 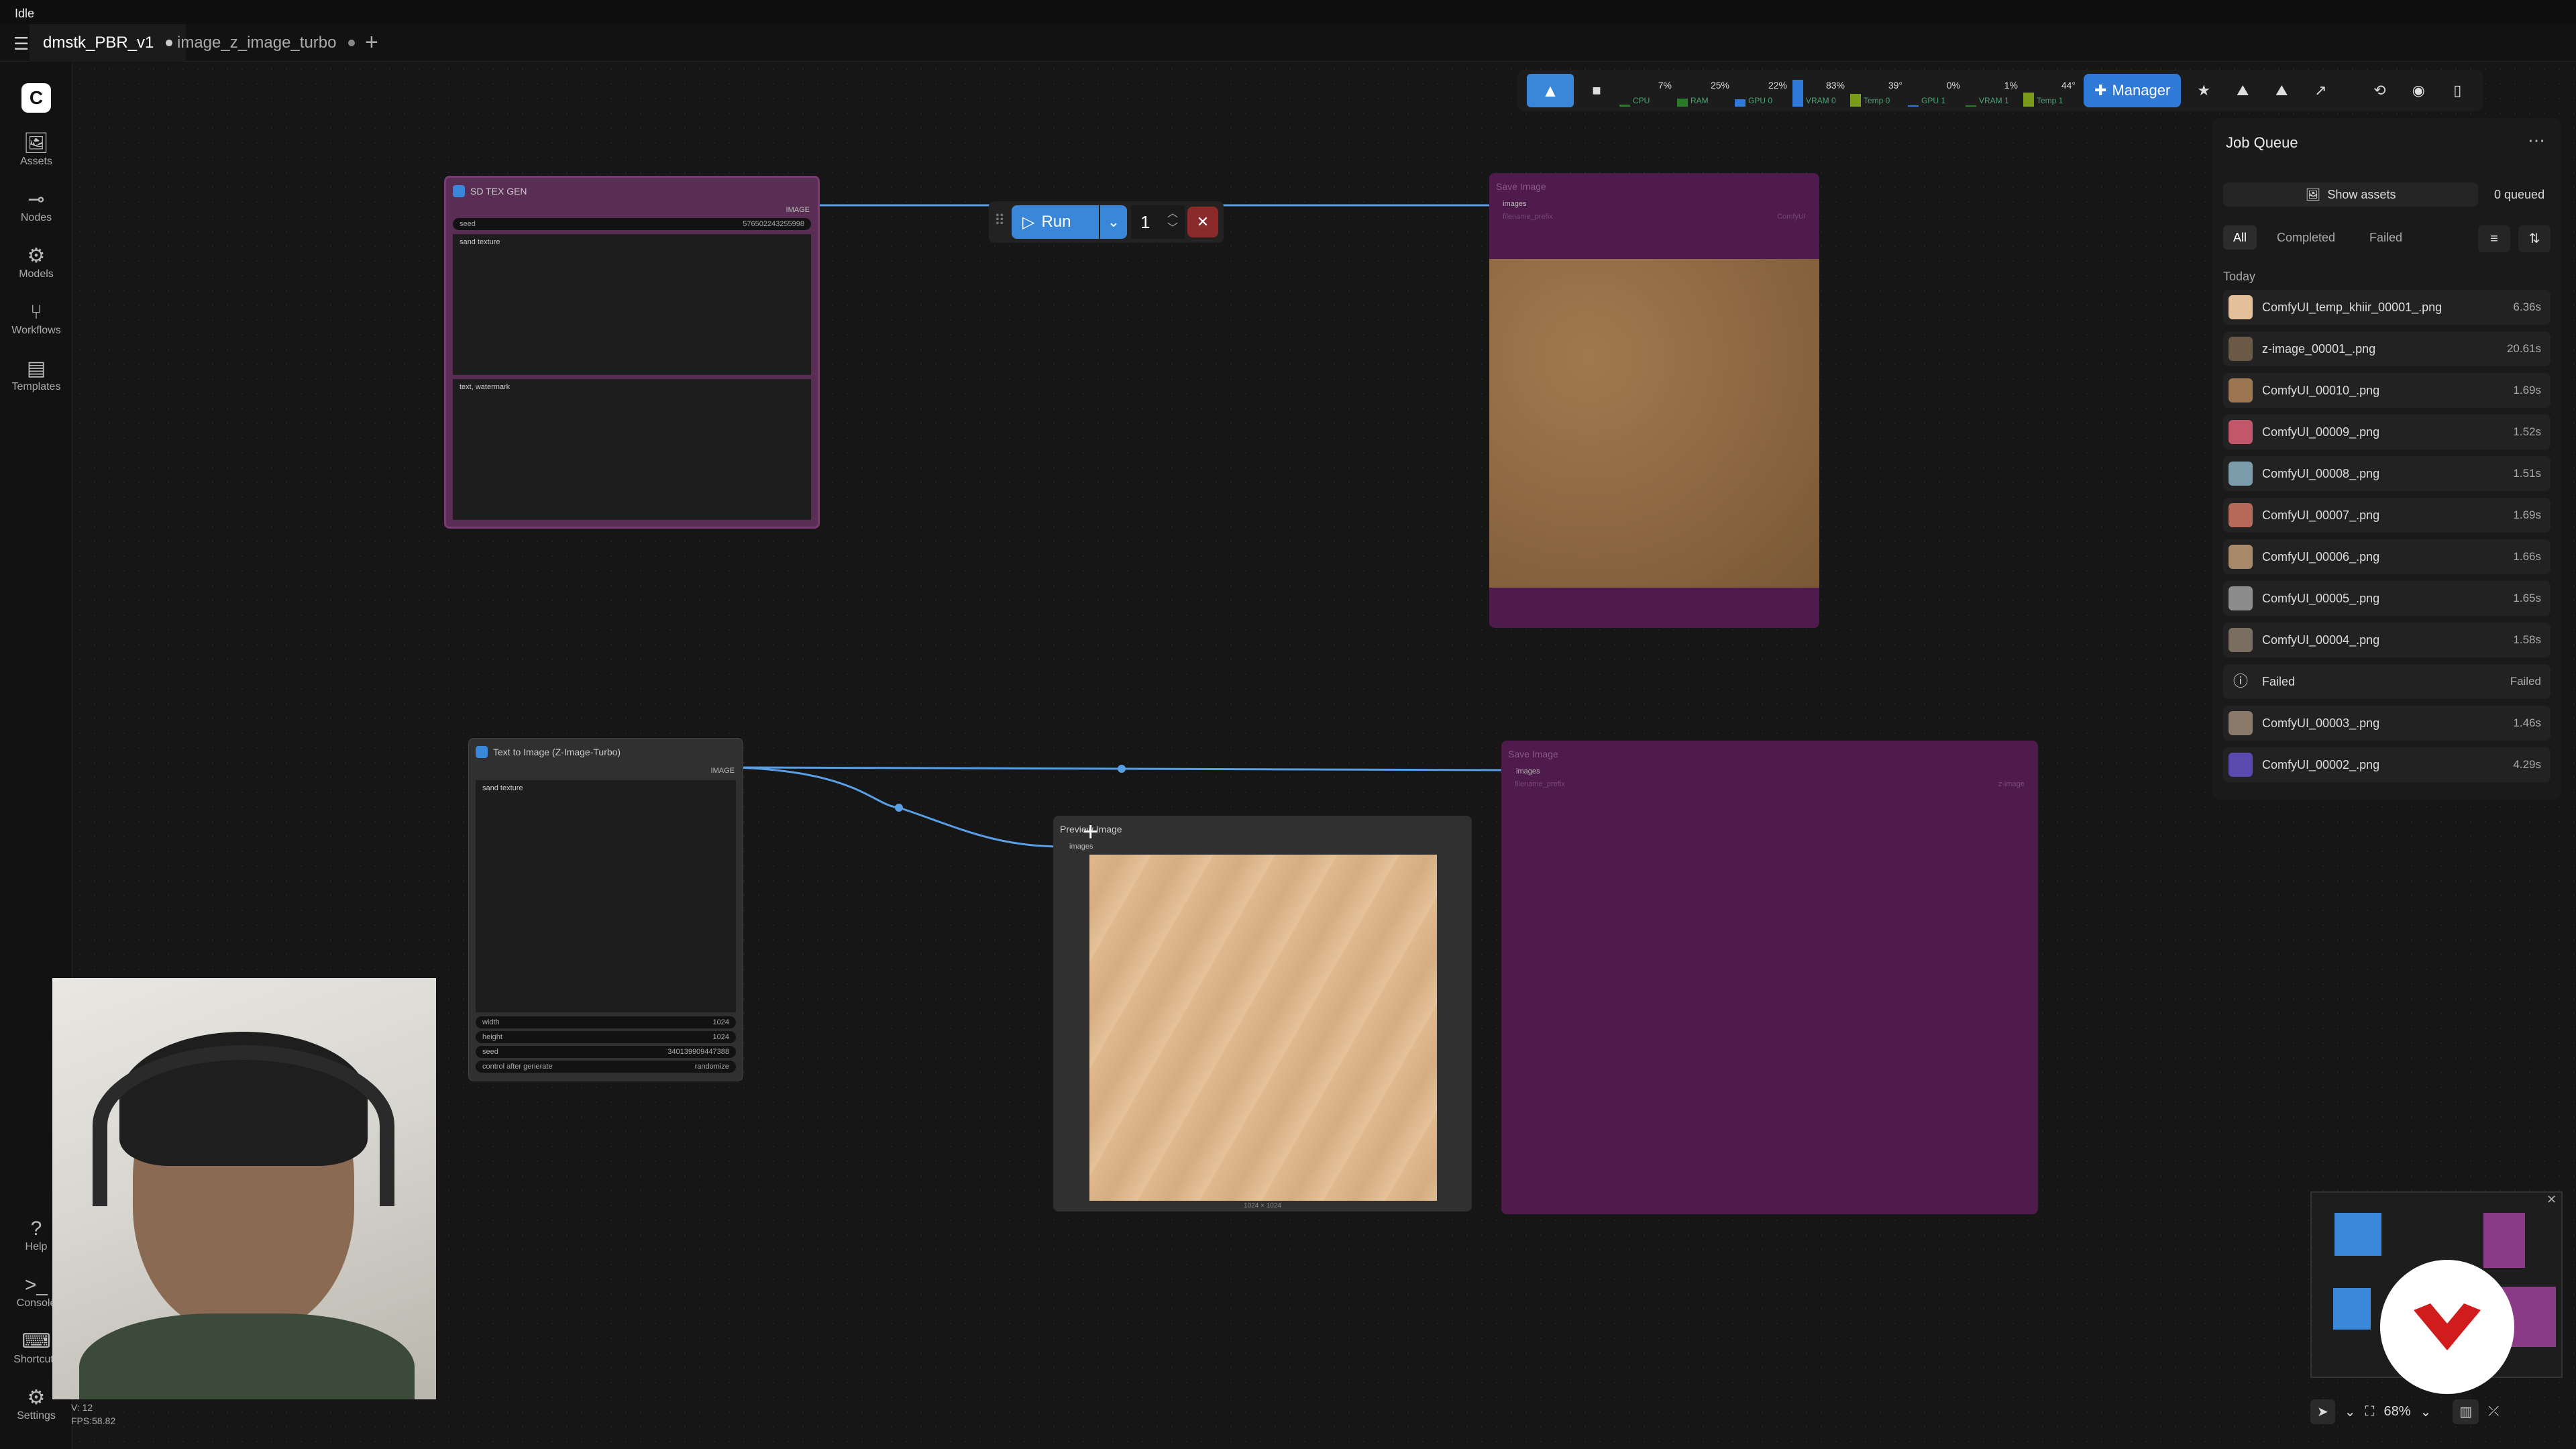 I want to click on job-row: ComfyUI_00009_.png 1.52s, so click(x=2387, y=432).